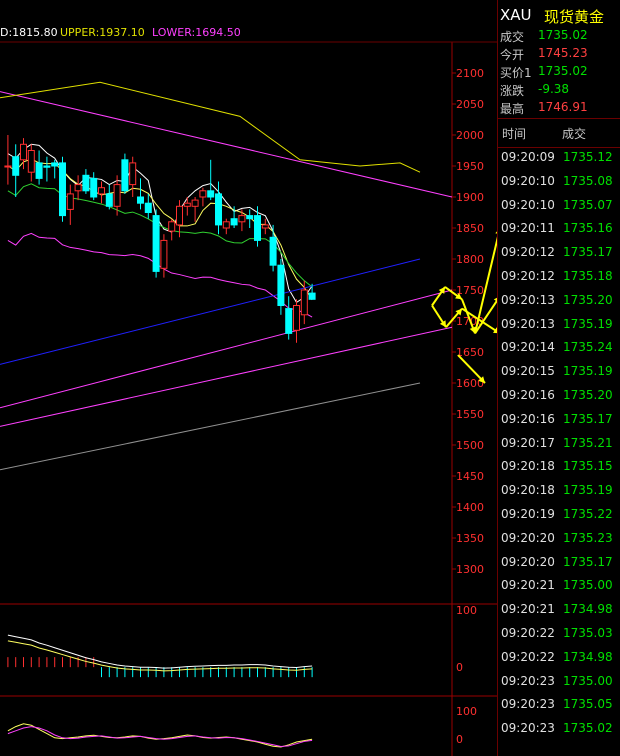 This screenshot has width=620, height=756. What do you see at coordinates (160, 736) in the screenshot?
I see `kdj-series-line` at bounding box center [160, 736].